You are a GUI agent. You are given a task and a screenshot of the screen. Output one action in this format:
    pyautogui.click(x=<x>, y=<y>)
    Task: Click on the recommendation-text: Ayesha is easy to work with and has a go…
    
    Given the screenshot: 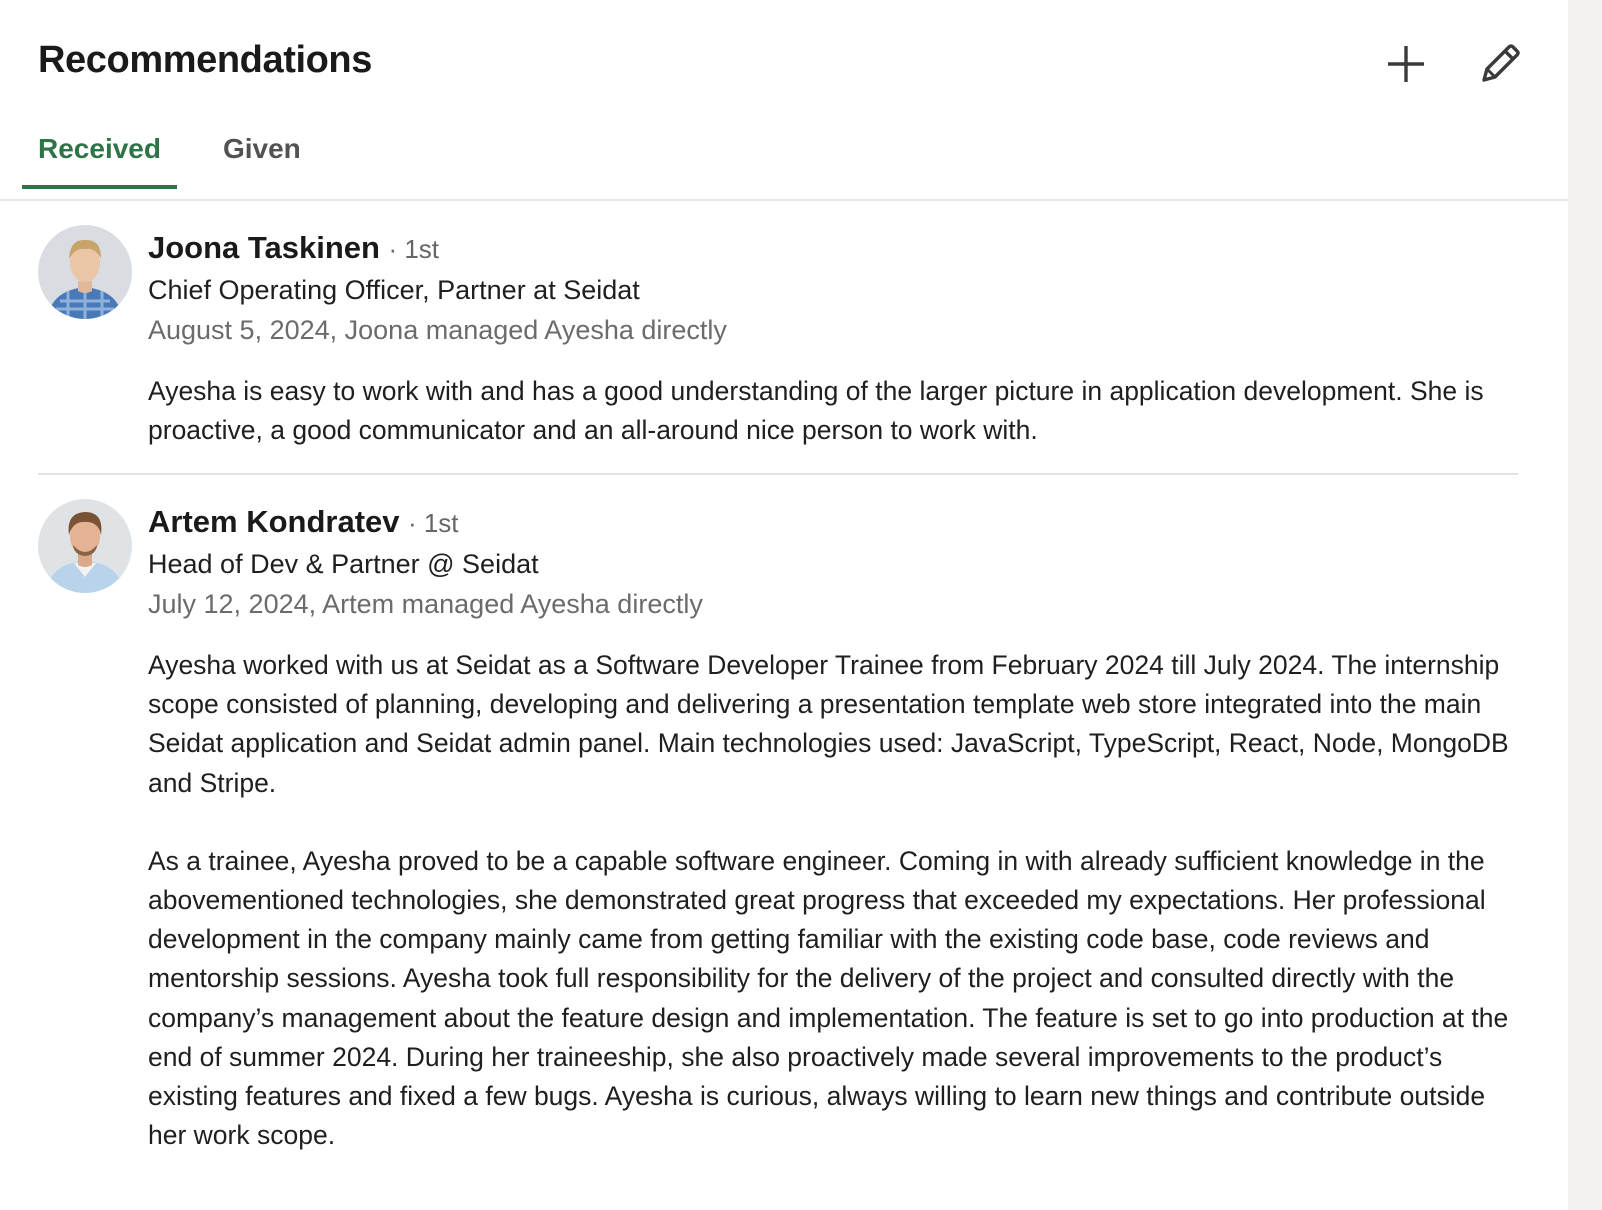 What is the action you would take?
    pyautogui.click(x=833, y=411)
    